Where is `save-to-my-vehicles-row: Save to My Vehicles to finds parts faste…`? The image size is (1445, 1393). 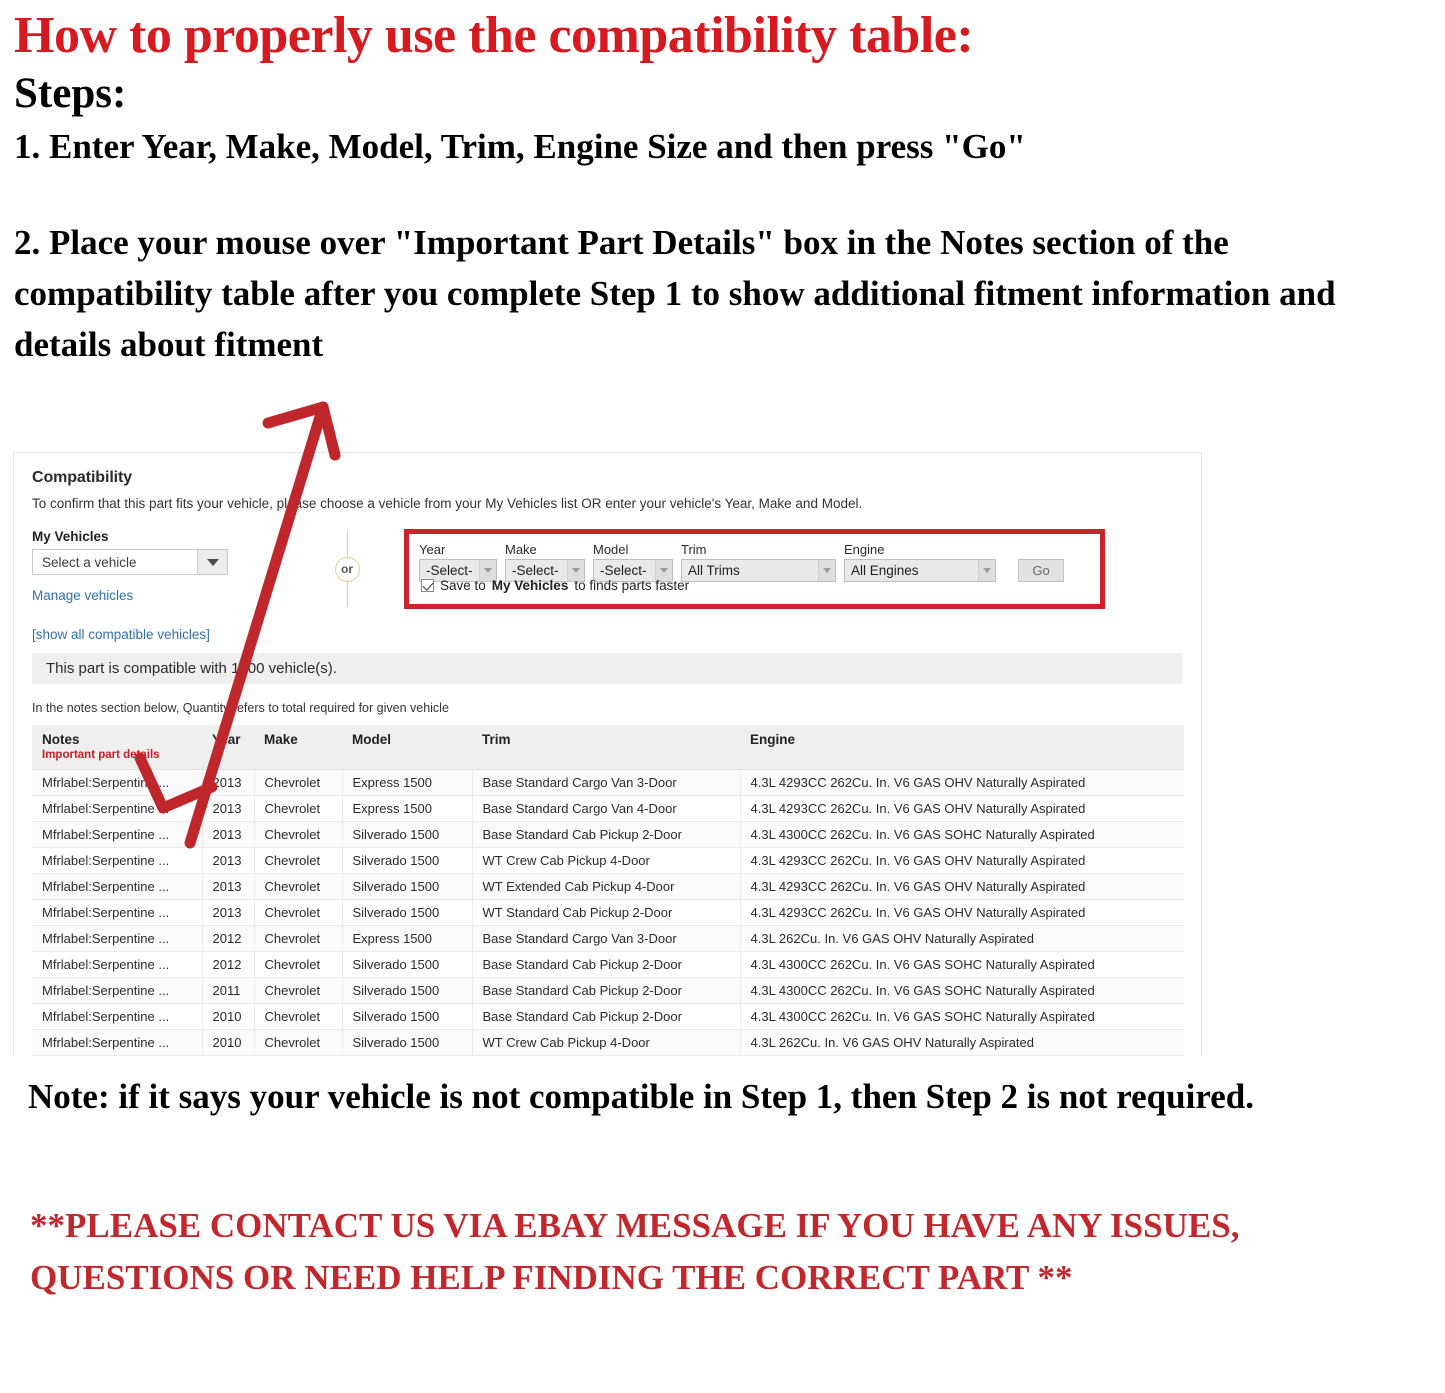 save-to-my-vehicles-row: Save to My Vehicles to finds parts faste… is located at coordinates (555, 585).